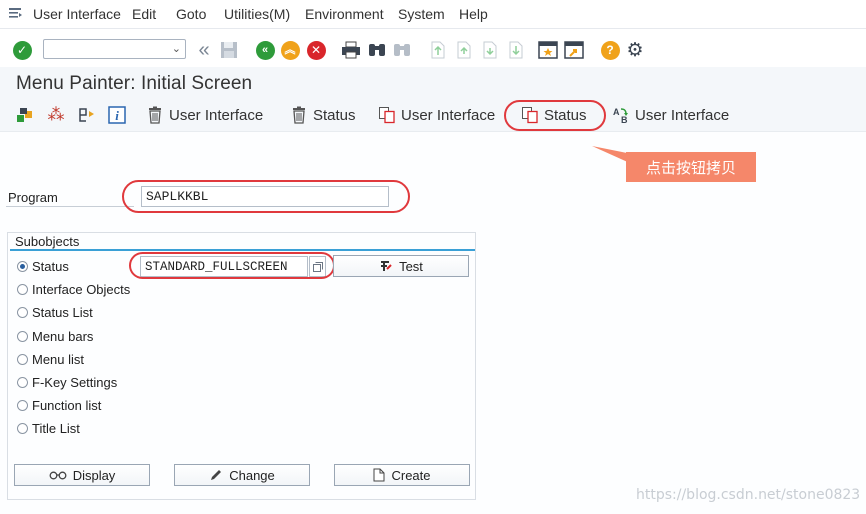  Describe the element at coordinates (204, 50) in the screenshot. I see `double-chevron-left-icon: «` at that location.